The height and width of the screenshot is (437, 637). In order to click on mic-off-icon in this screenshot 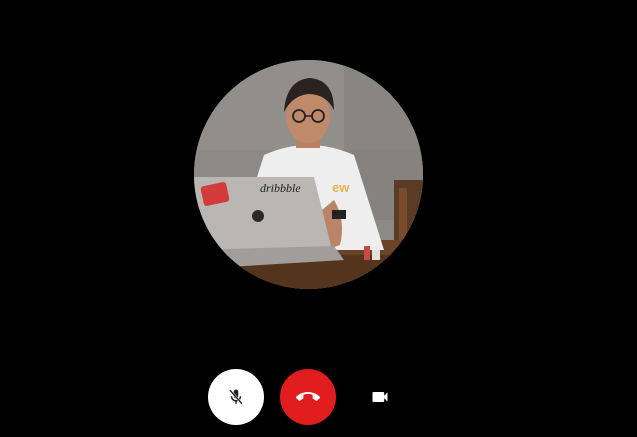, I will do `click(236, 397)`.